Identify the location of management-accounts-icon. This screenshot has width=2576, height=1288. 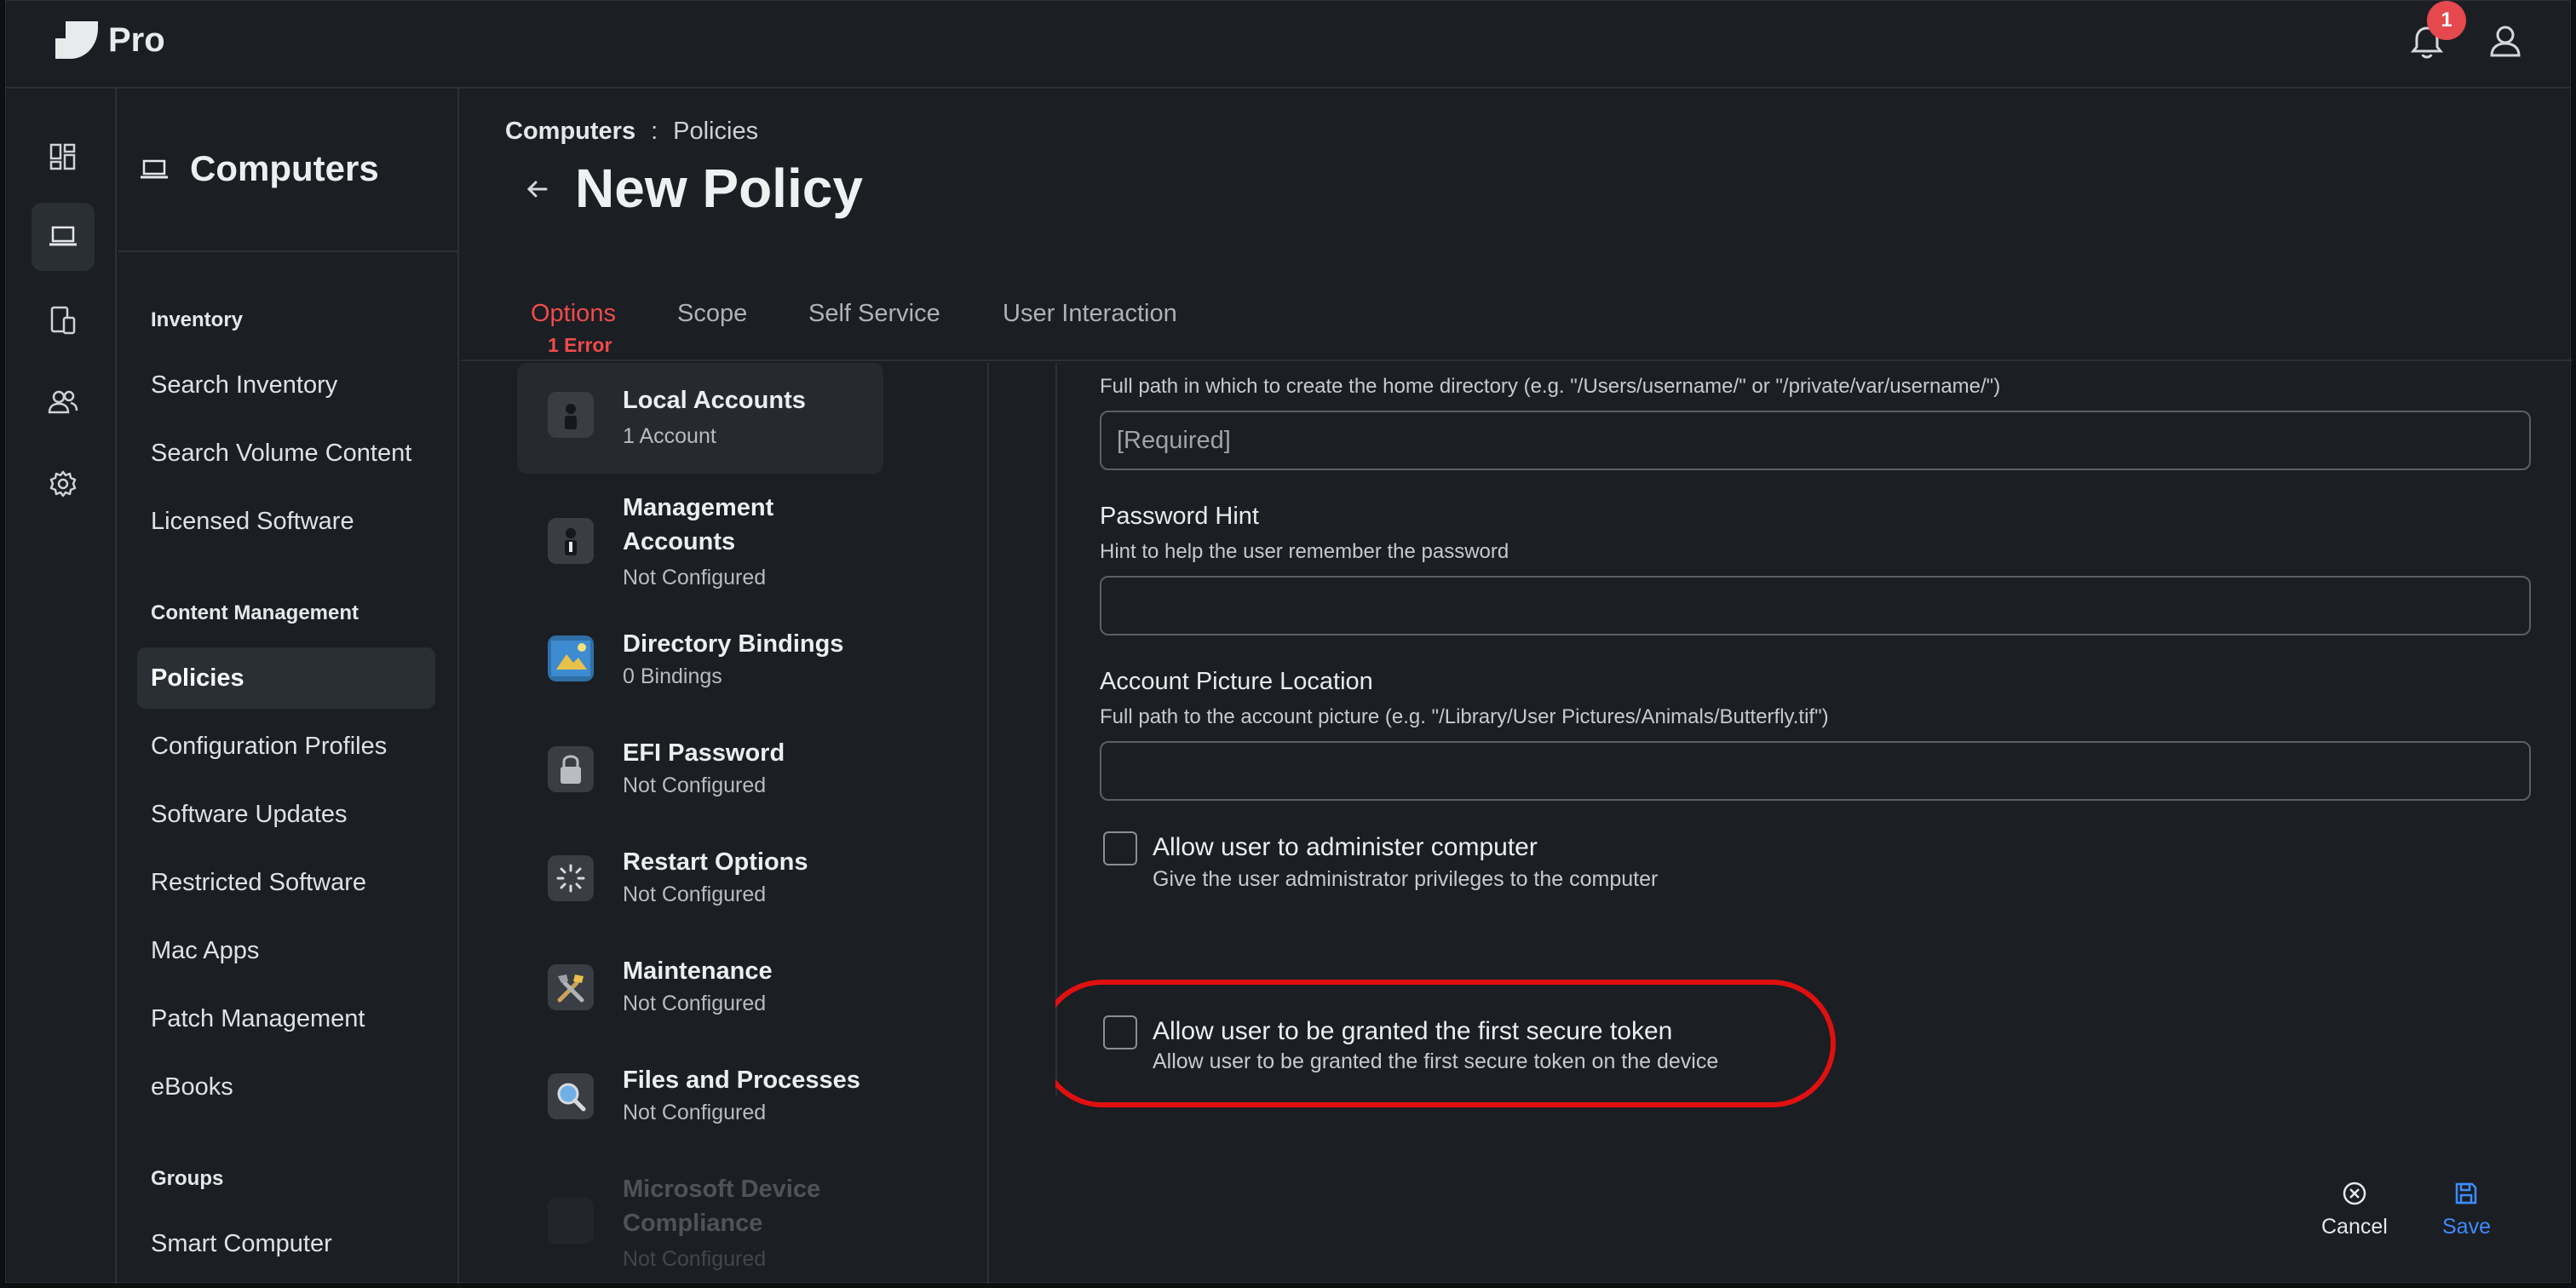
(571, 541).